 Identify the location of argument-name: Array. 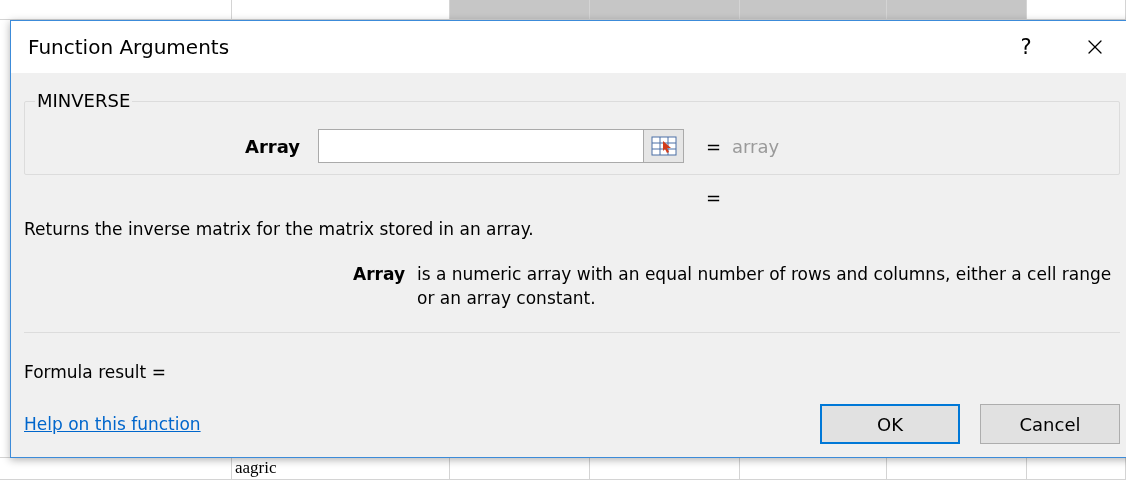
(378, 274).